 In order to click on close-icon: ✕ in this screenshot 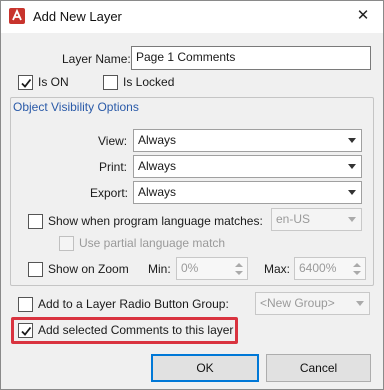, I will do `click(363, 16)`.